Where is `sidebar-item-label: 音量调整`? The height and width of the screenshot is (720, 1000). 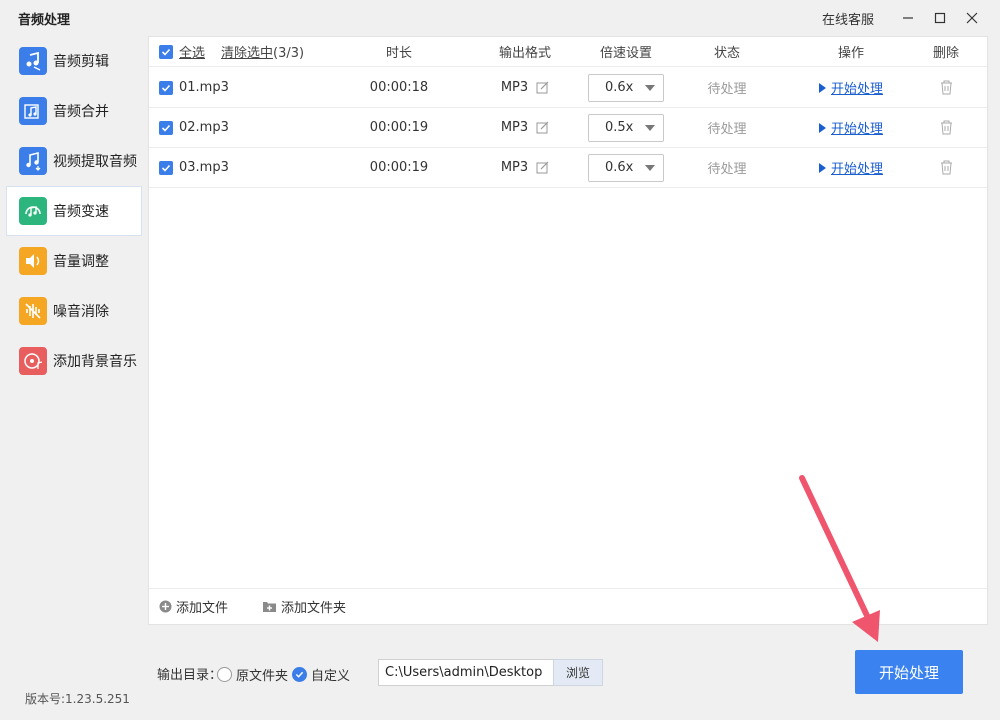
sidebar-item-label: 音量调整 is located at coordinates (81, 262).